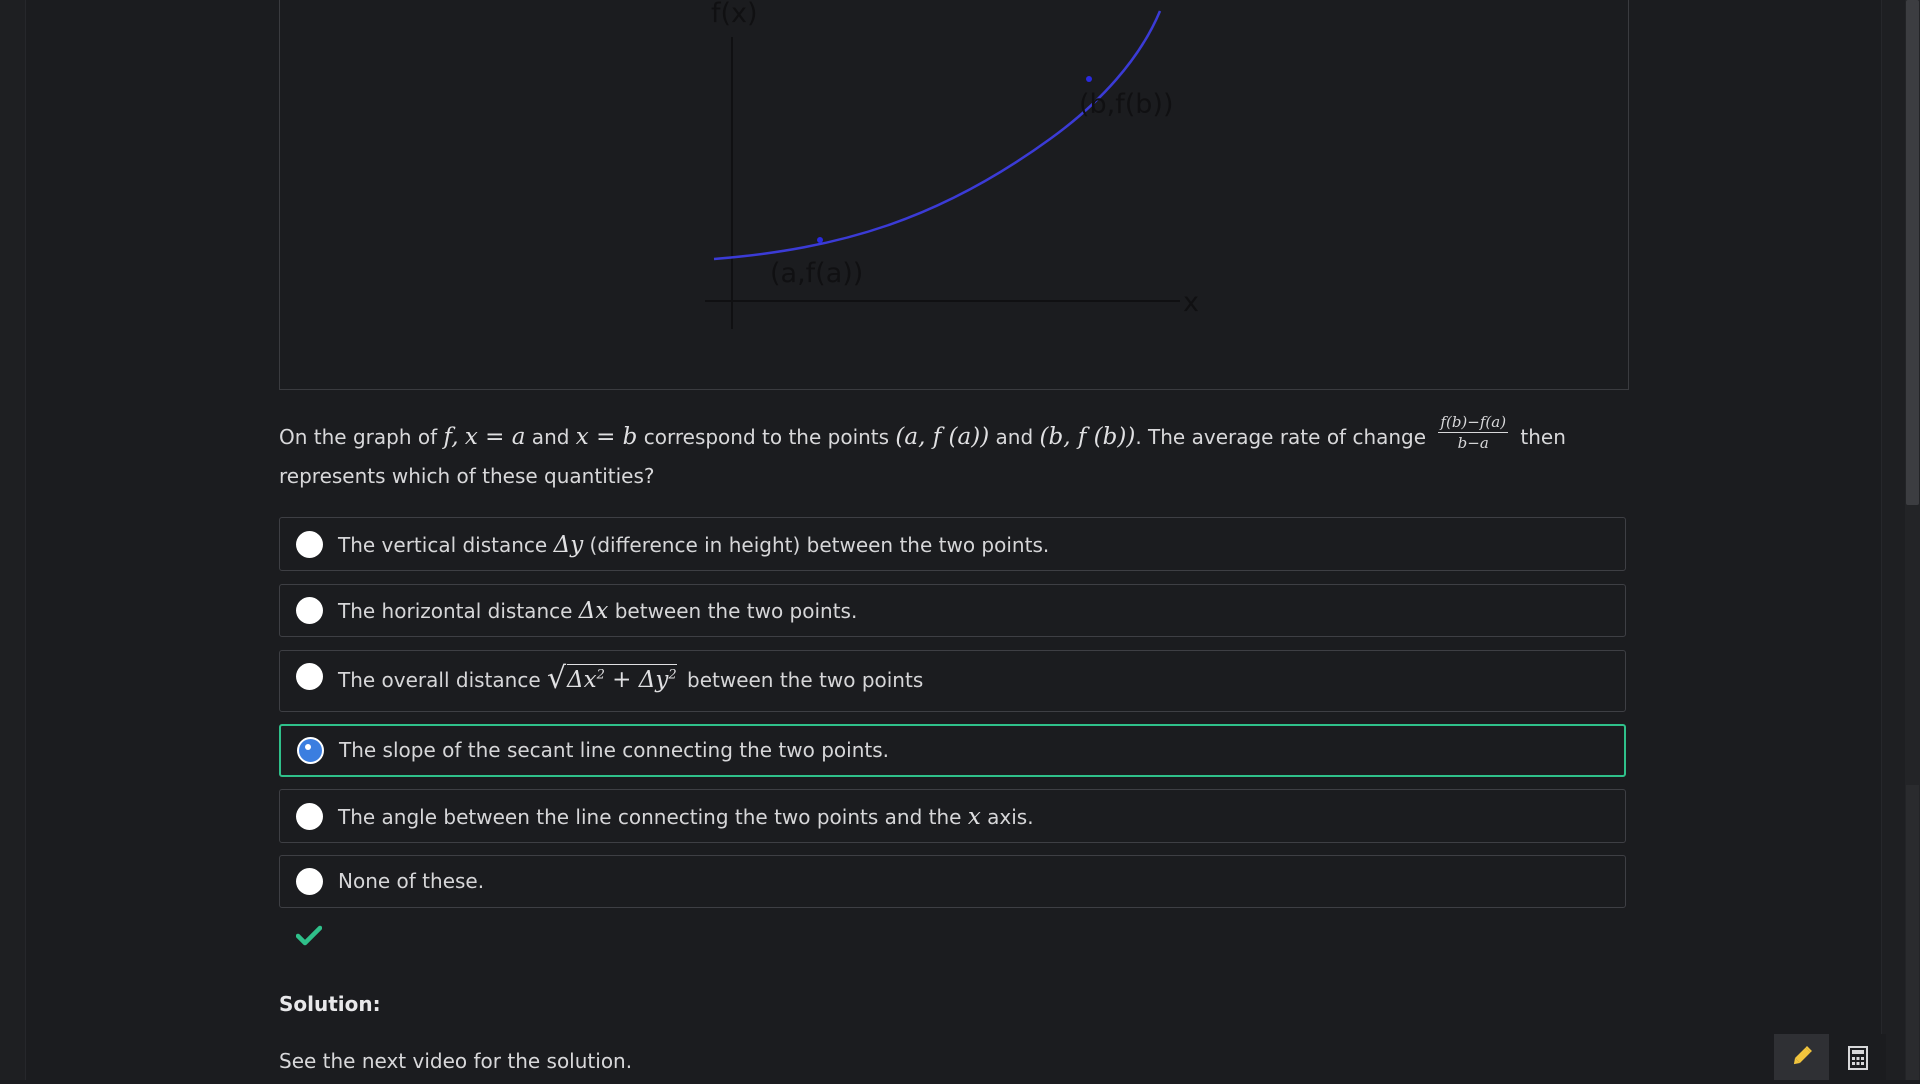  What do you see at coordinates (1191, 302) in the screenshot?
I see `x-axis-label: x` at bounding box center [1191, 302].